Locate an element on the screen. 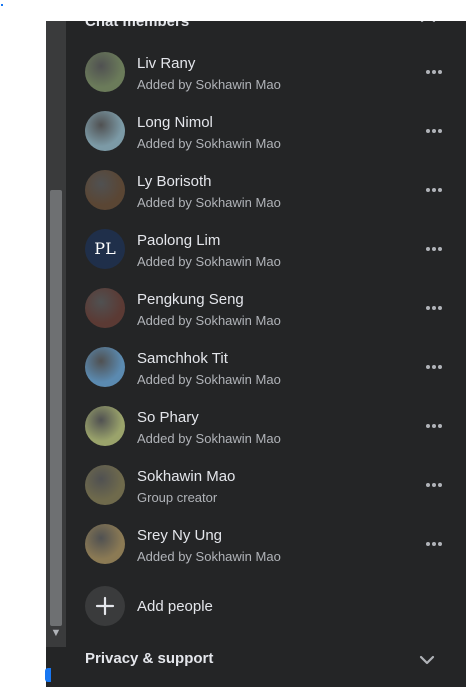  member-row: Sokhawin Mao Group creator is located at coordinates (266, 488).